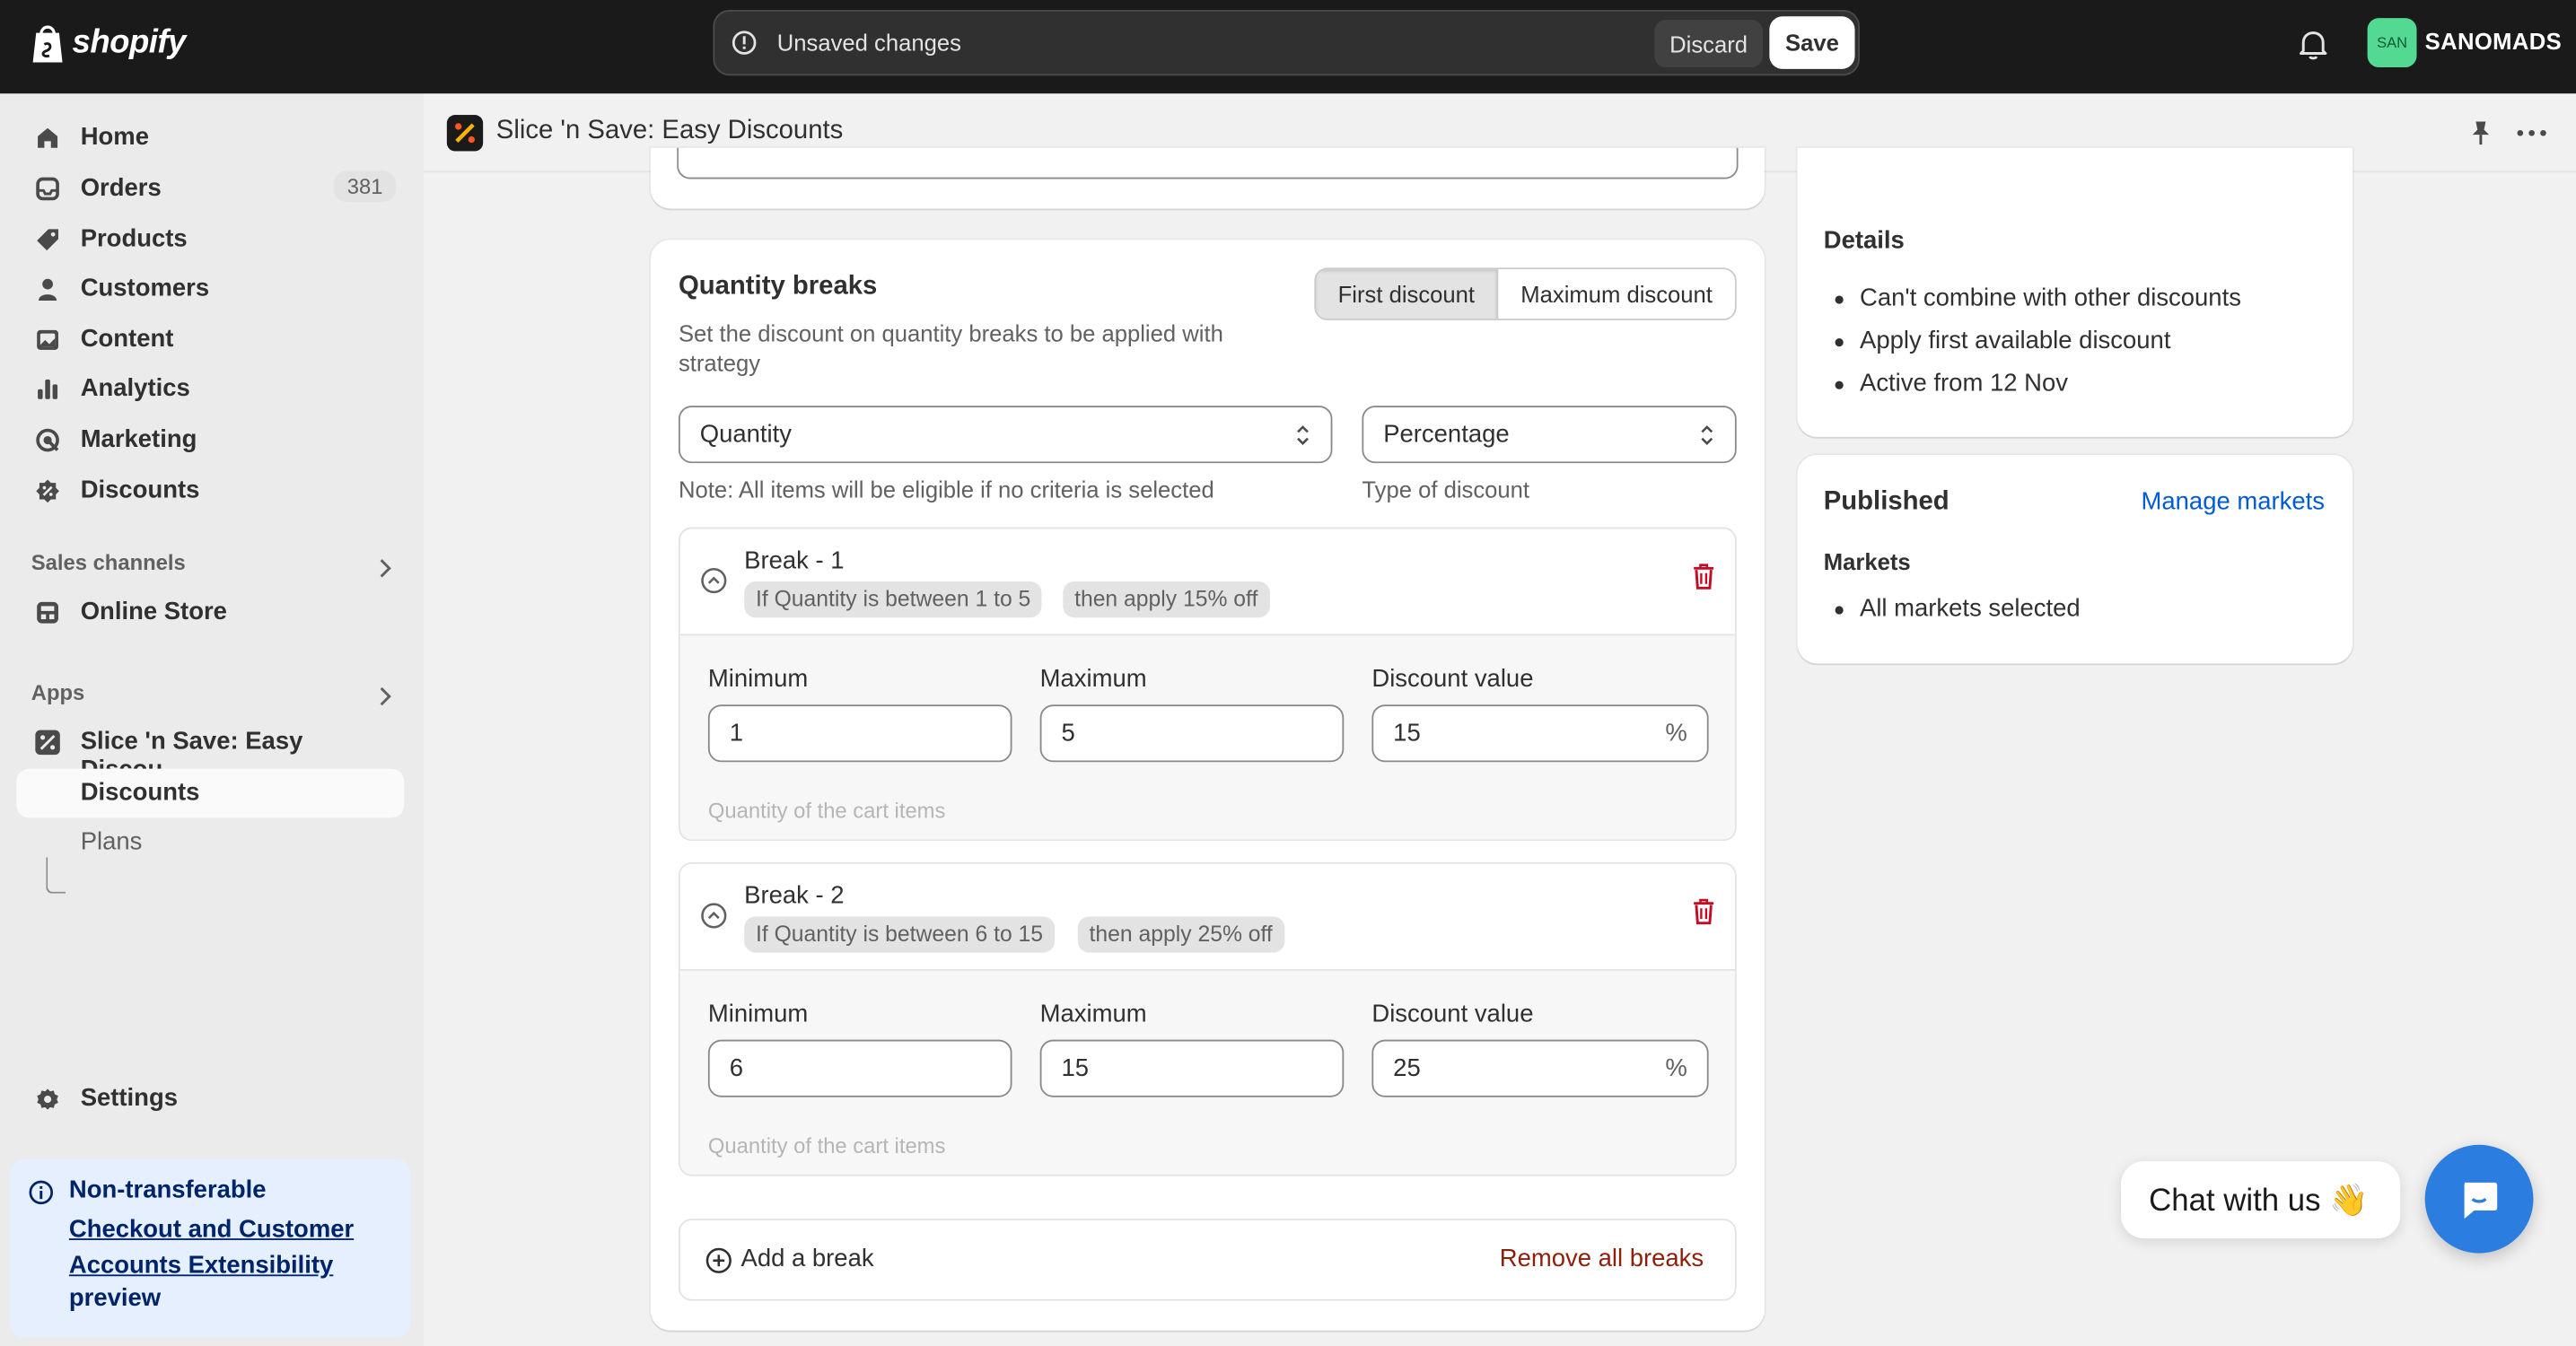 The image size is (2576, 1346). What do you see at coordinates (1192, 1068) in the screenshot?
I see `maximum-input: 15` at bounding box center [1192, 1068].